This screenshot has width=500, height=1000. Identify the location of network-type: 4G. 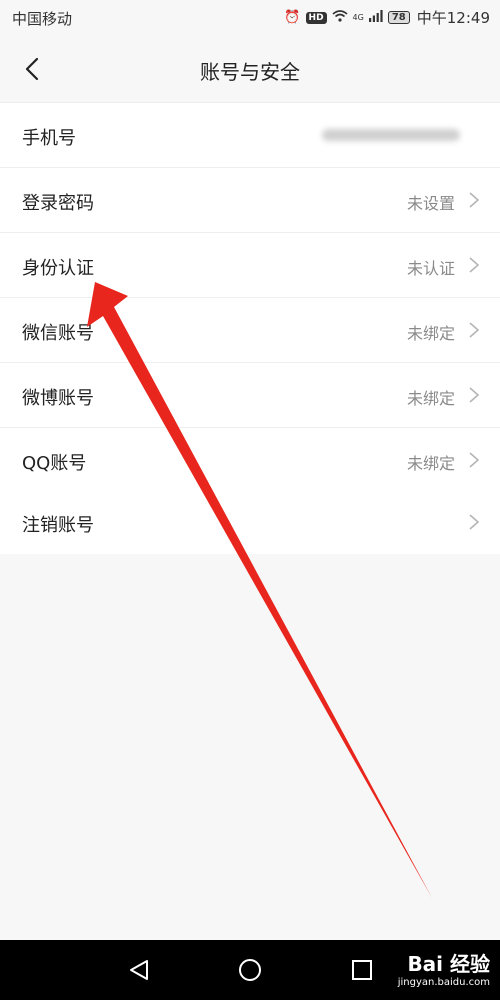
(358, 17).